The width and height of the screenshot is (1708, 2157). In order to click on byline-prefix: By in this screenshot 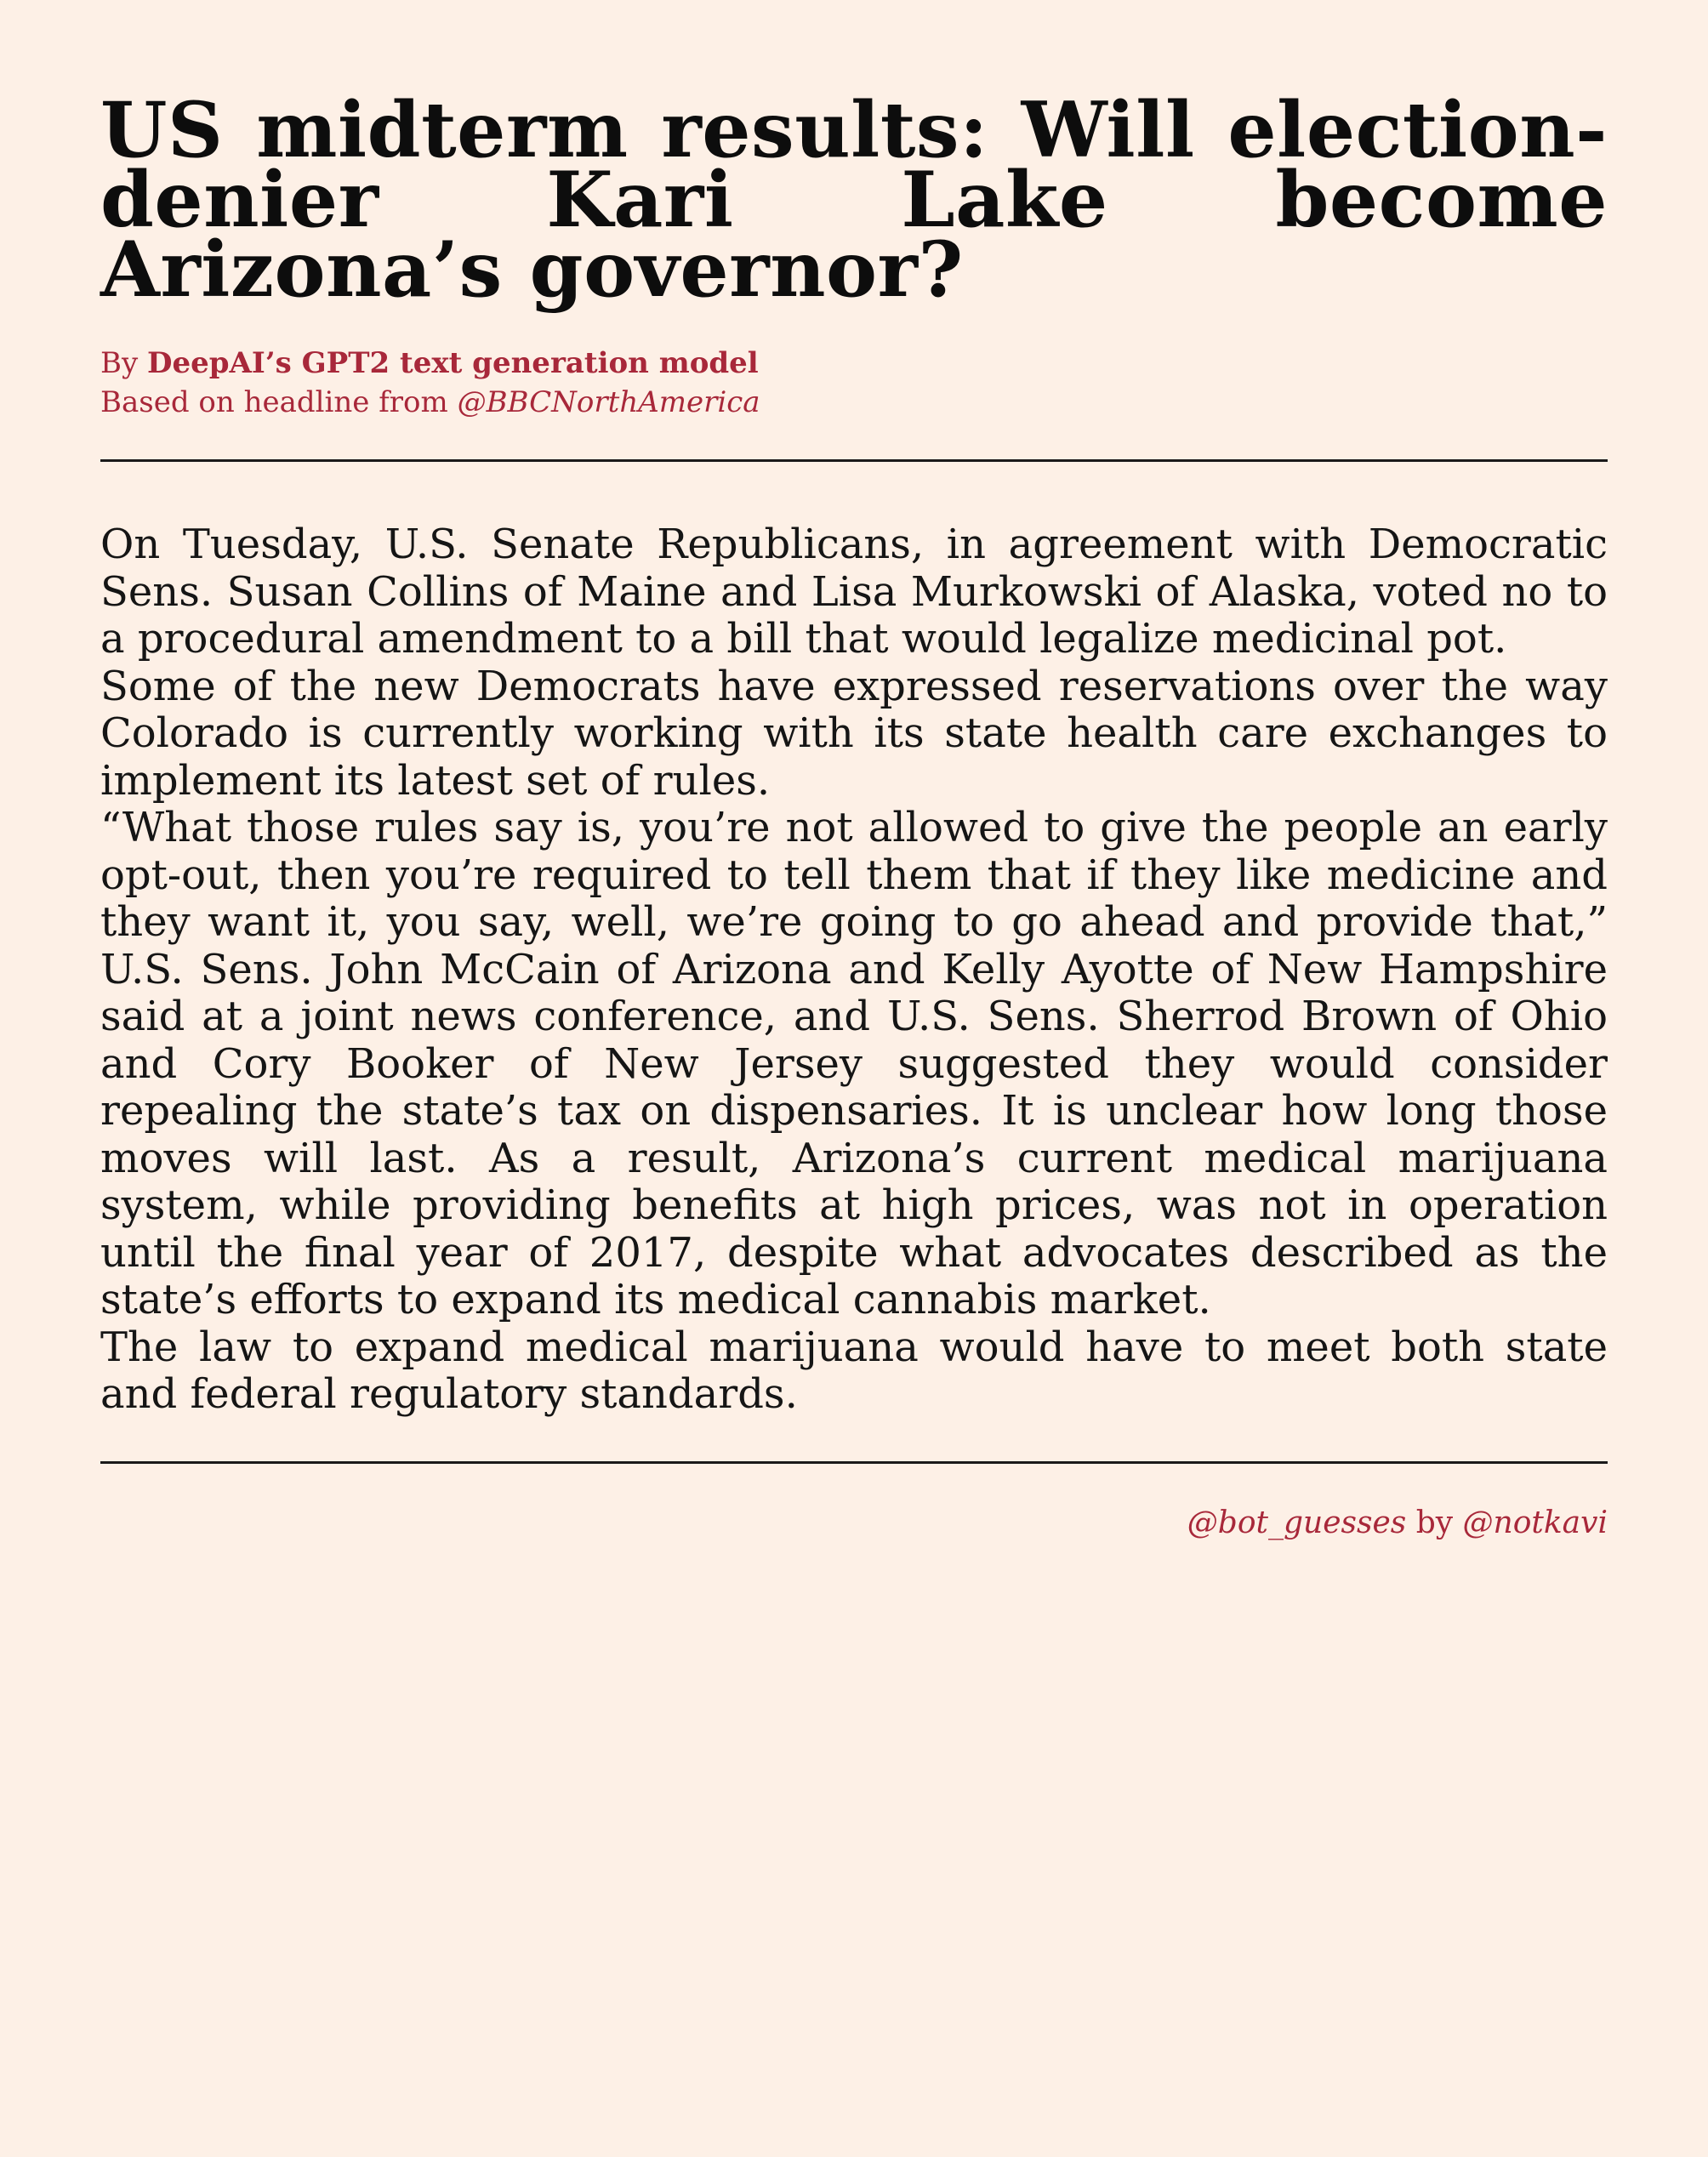, I will do `click(124, 363)`.